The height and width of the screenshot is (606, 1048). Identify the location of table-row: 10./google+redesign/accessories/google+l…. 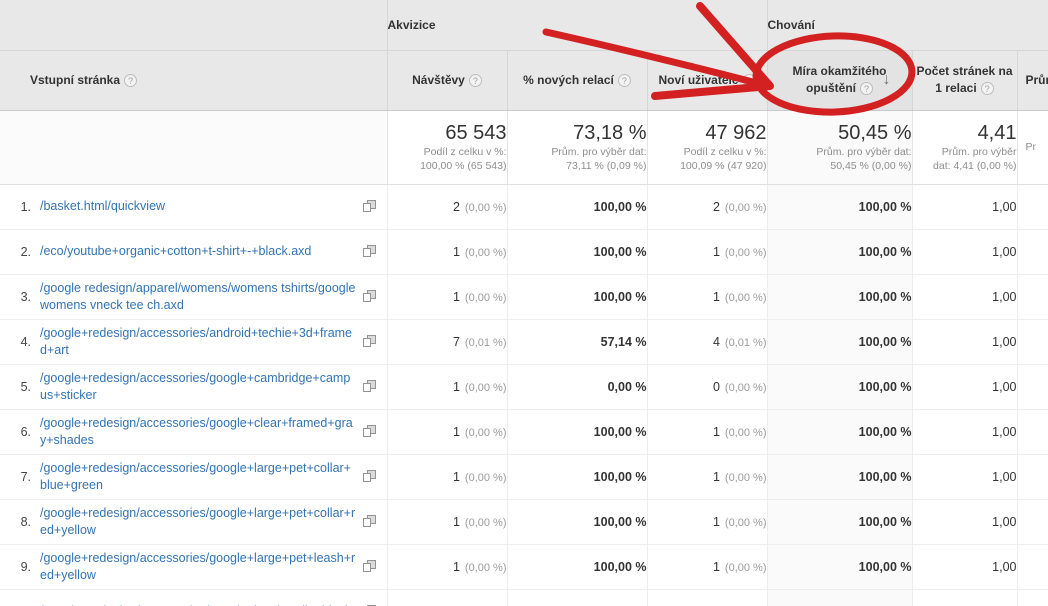
(524, 597).